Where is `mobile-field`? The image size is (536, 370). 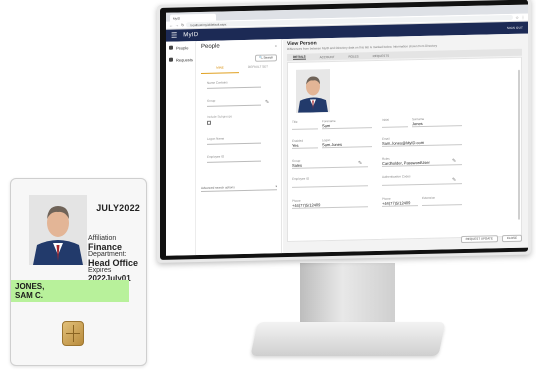 mobile-field is located at coordinates (400, 206).